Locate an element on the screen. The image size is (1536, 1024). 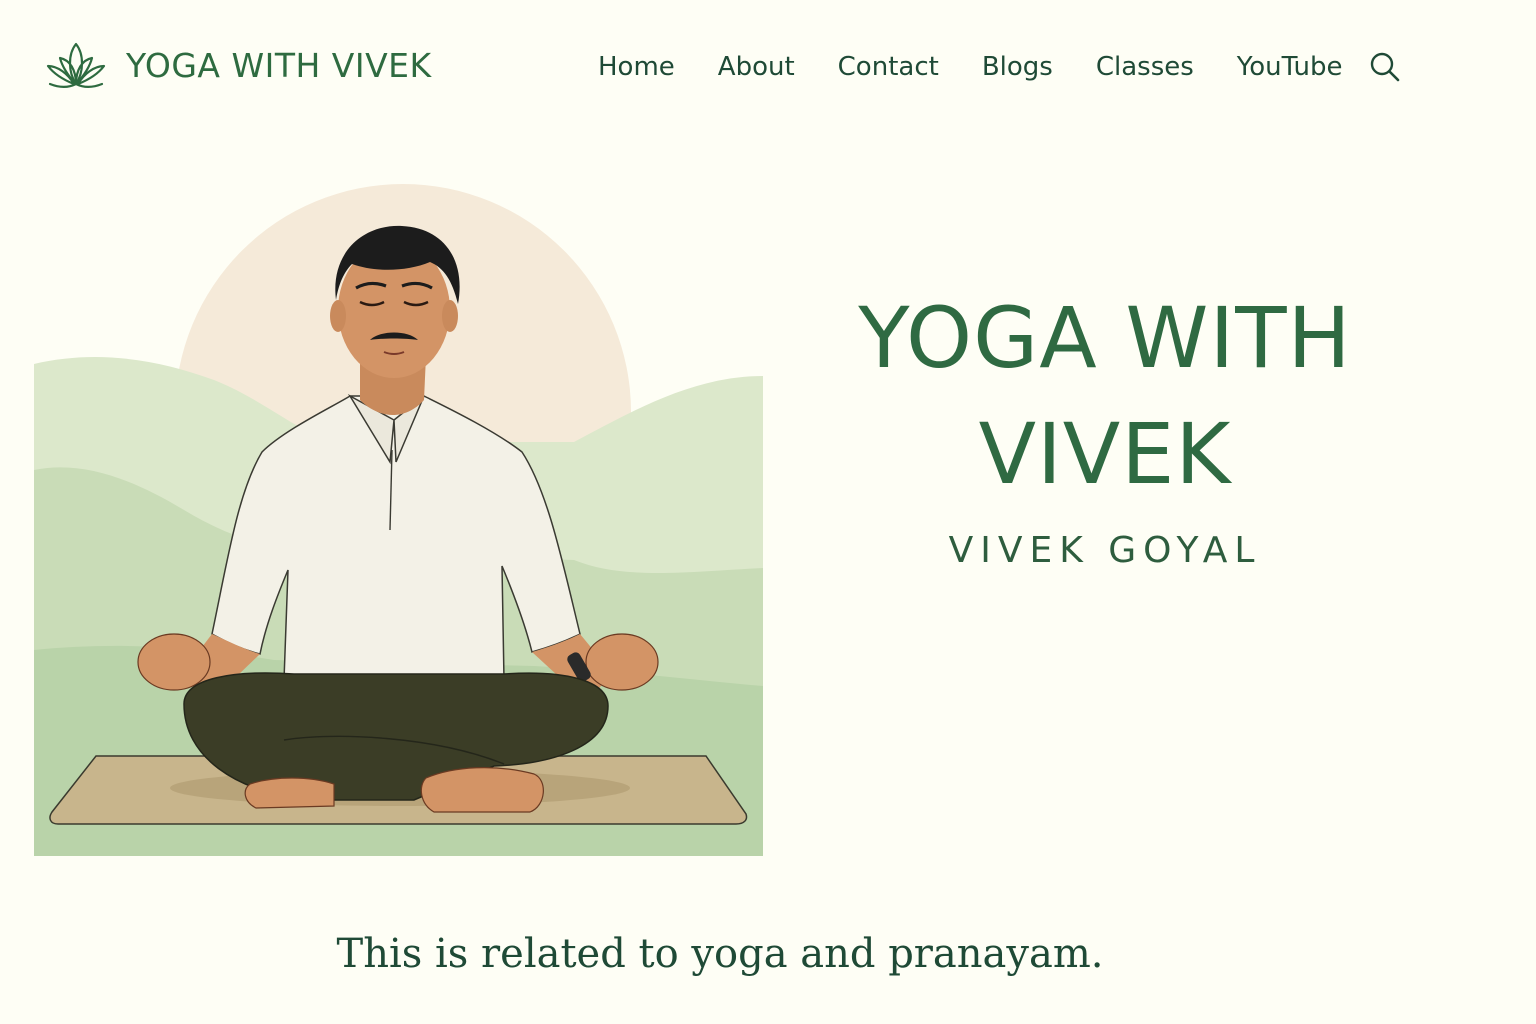
right-foot is located at coordinates (482, 790).